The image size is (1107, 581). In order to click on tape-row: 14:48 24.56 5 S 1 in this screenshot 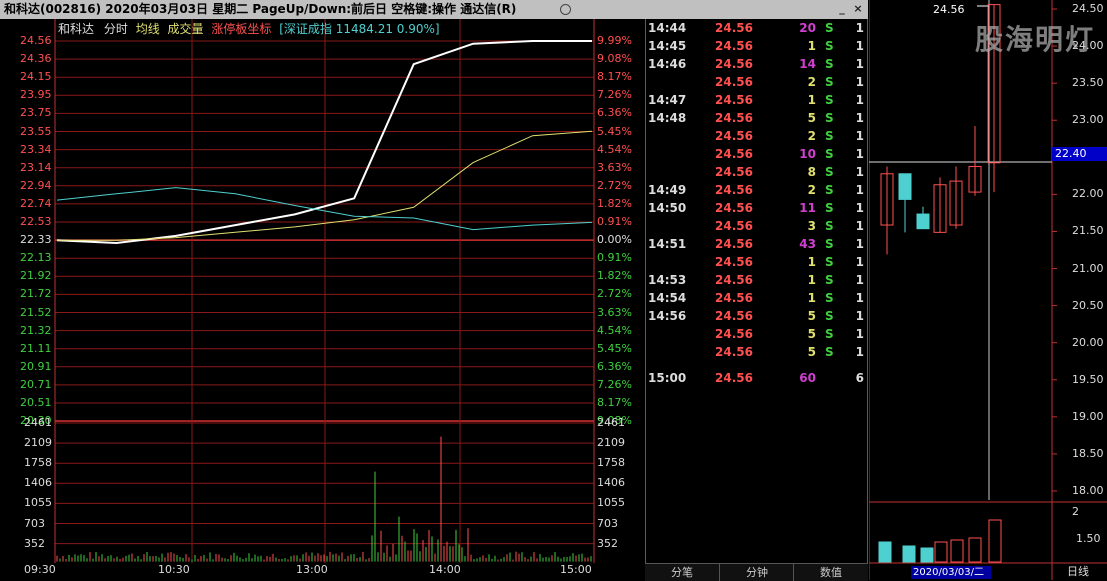, I will do `click(756, 118)`.